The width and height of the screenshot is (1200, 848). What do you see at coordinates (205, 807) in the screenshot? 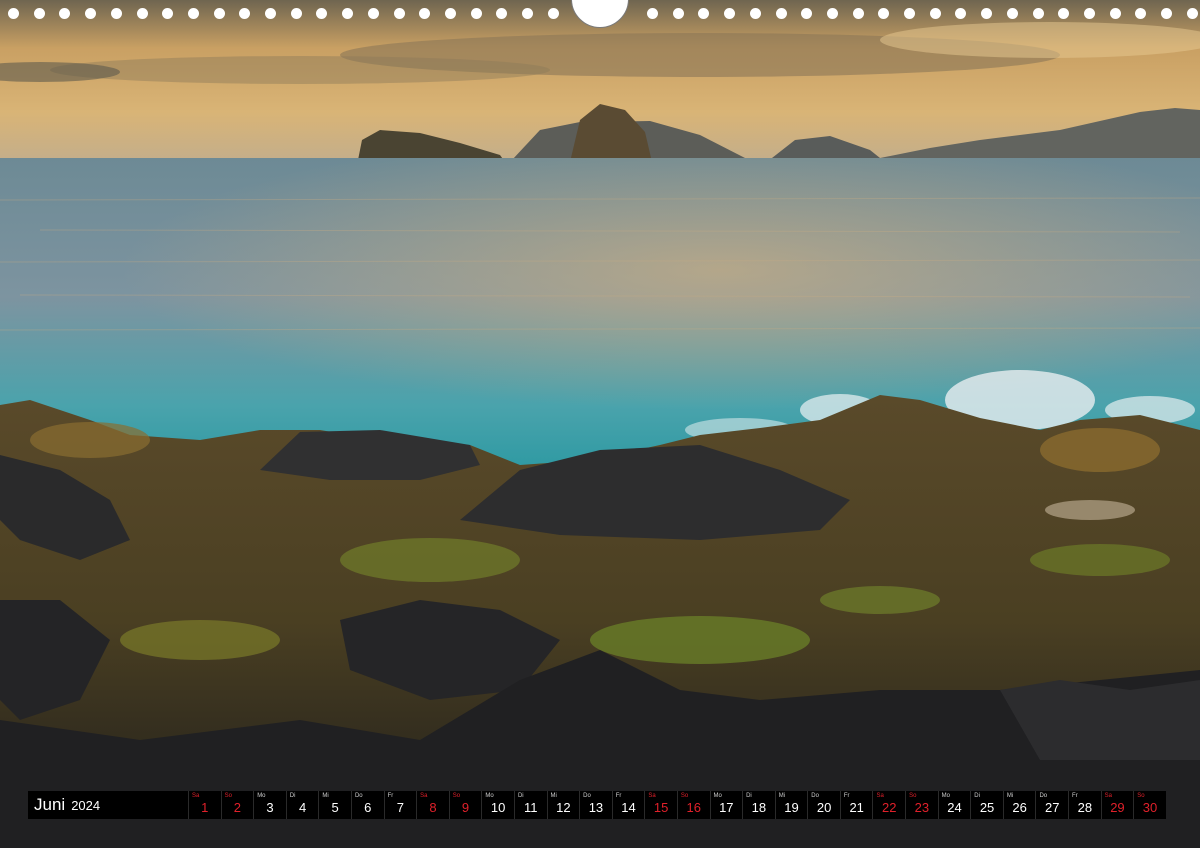
I see `day-number: 1` at bounding box center [205, 807].